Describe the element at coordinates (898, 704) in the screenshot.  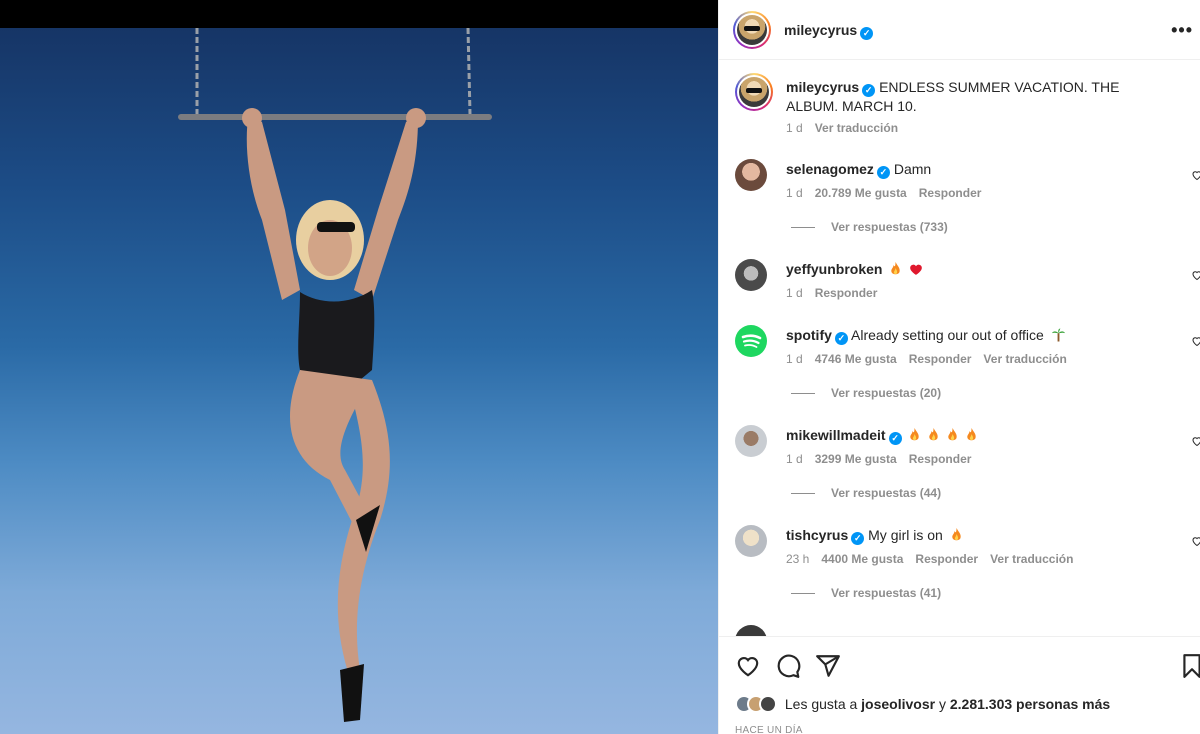
I see `liker-username: joseolivosr` at that location.